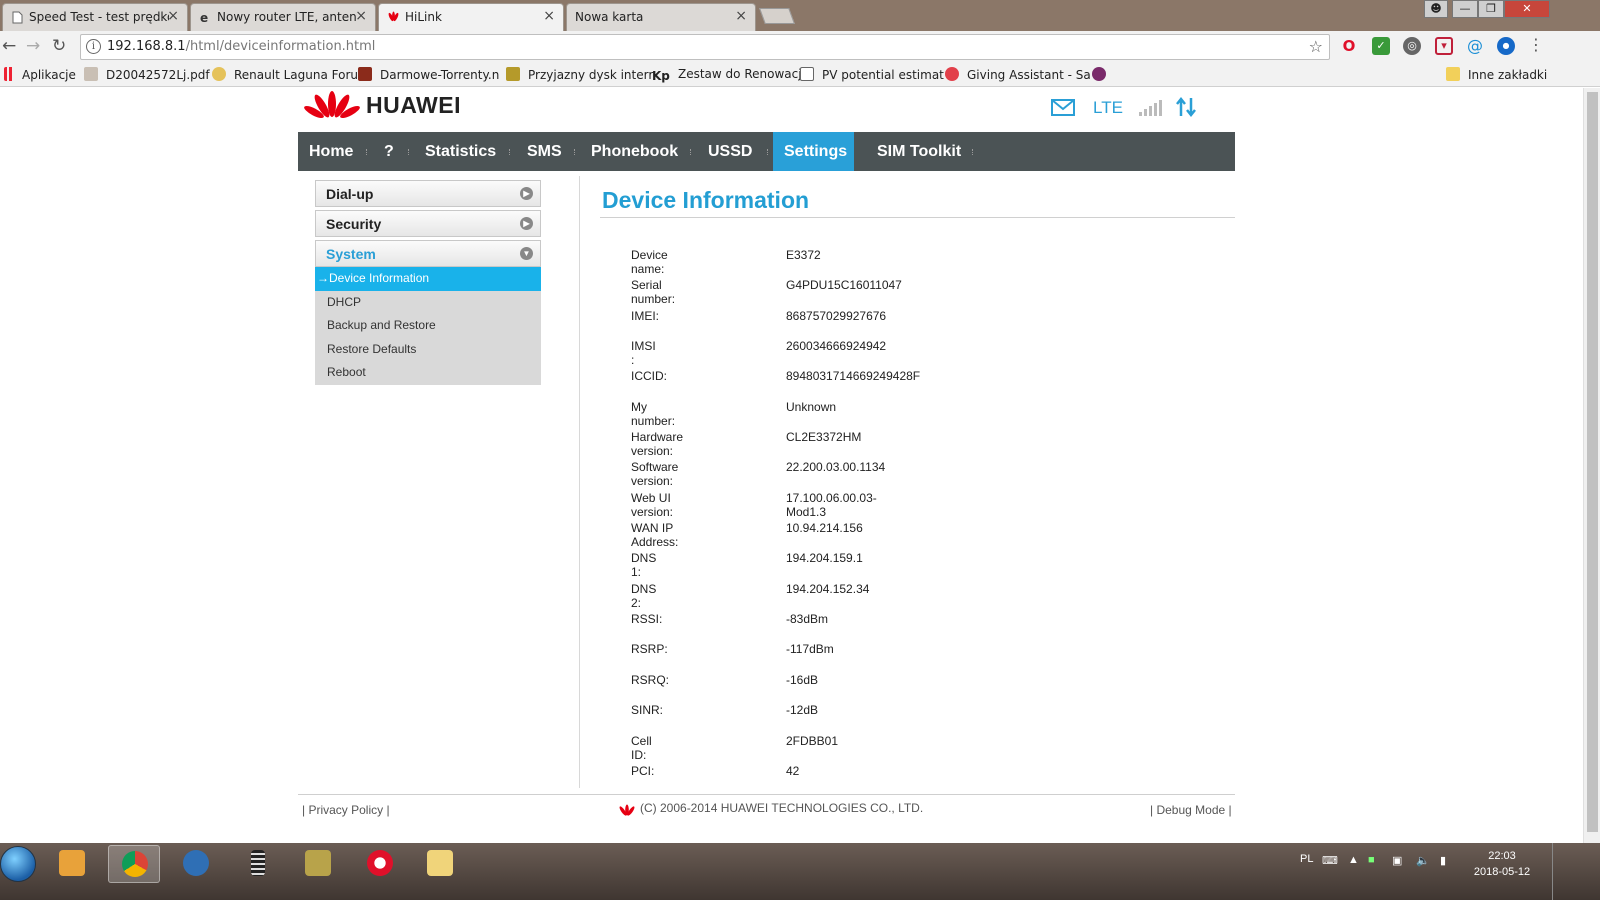  What do you see at coordinates (1527, 9) in the screenshot?
I see `close-window-button: ✕` at bounding box center [1527, 9].